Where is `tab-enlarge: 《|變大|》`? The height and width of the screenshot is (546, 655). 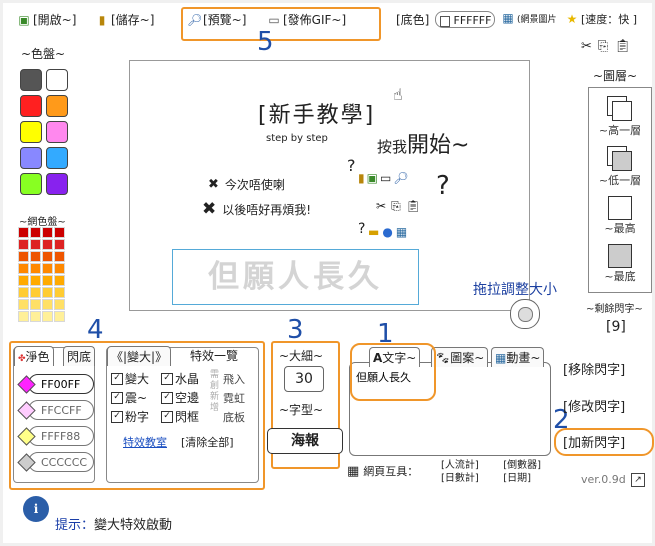
tab-enlarge: 《|變大|》 is located at coordinates (139, 356).